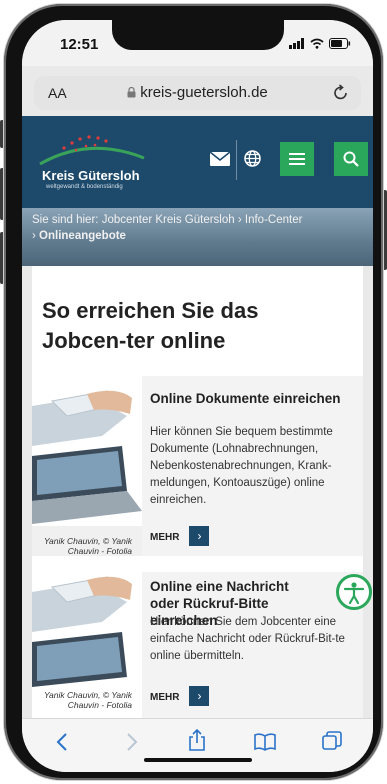  Describe the element at coordinates (198, 760) in the screenshot. I see `home-indicator` at that location.